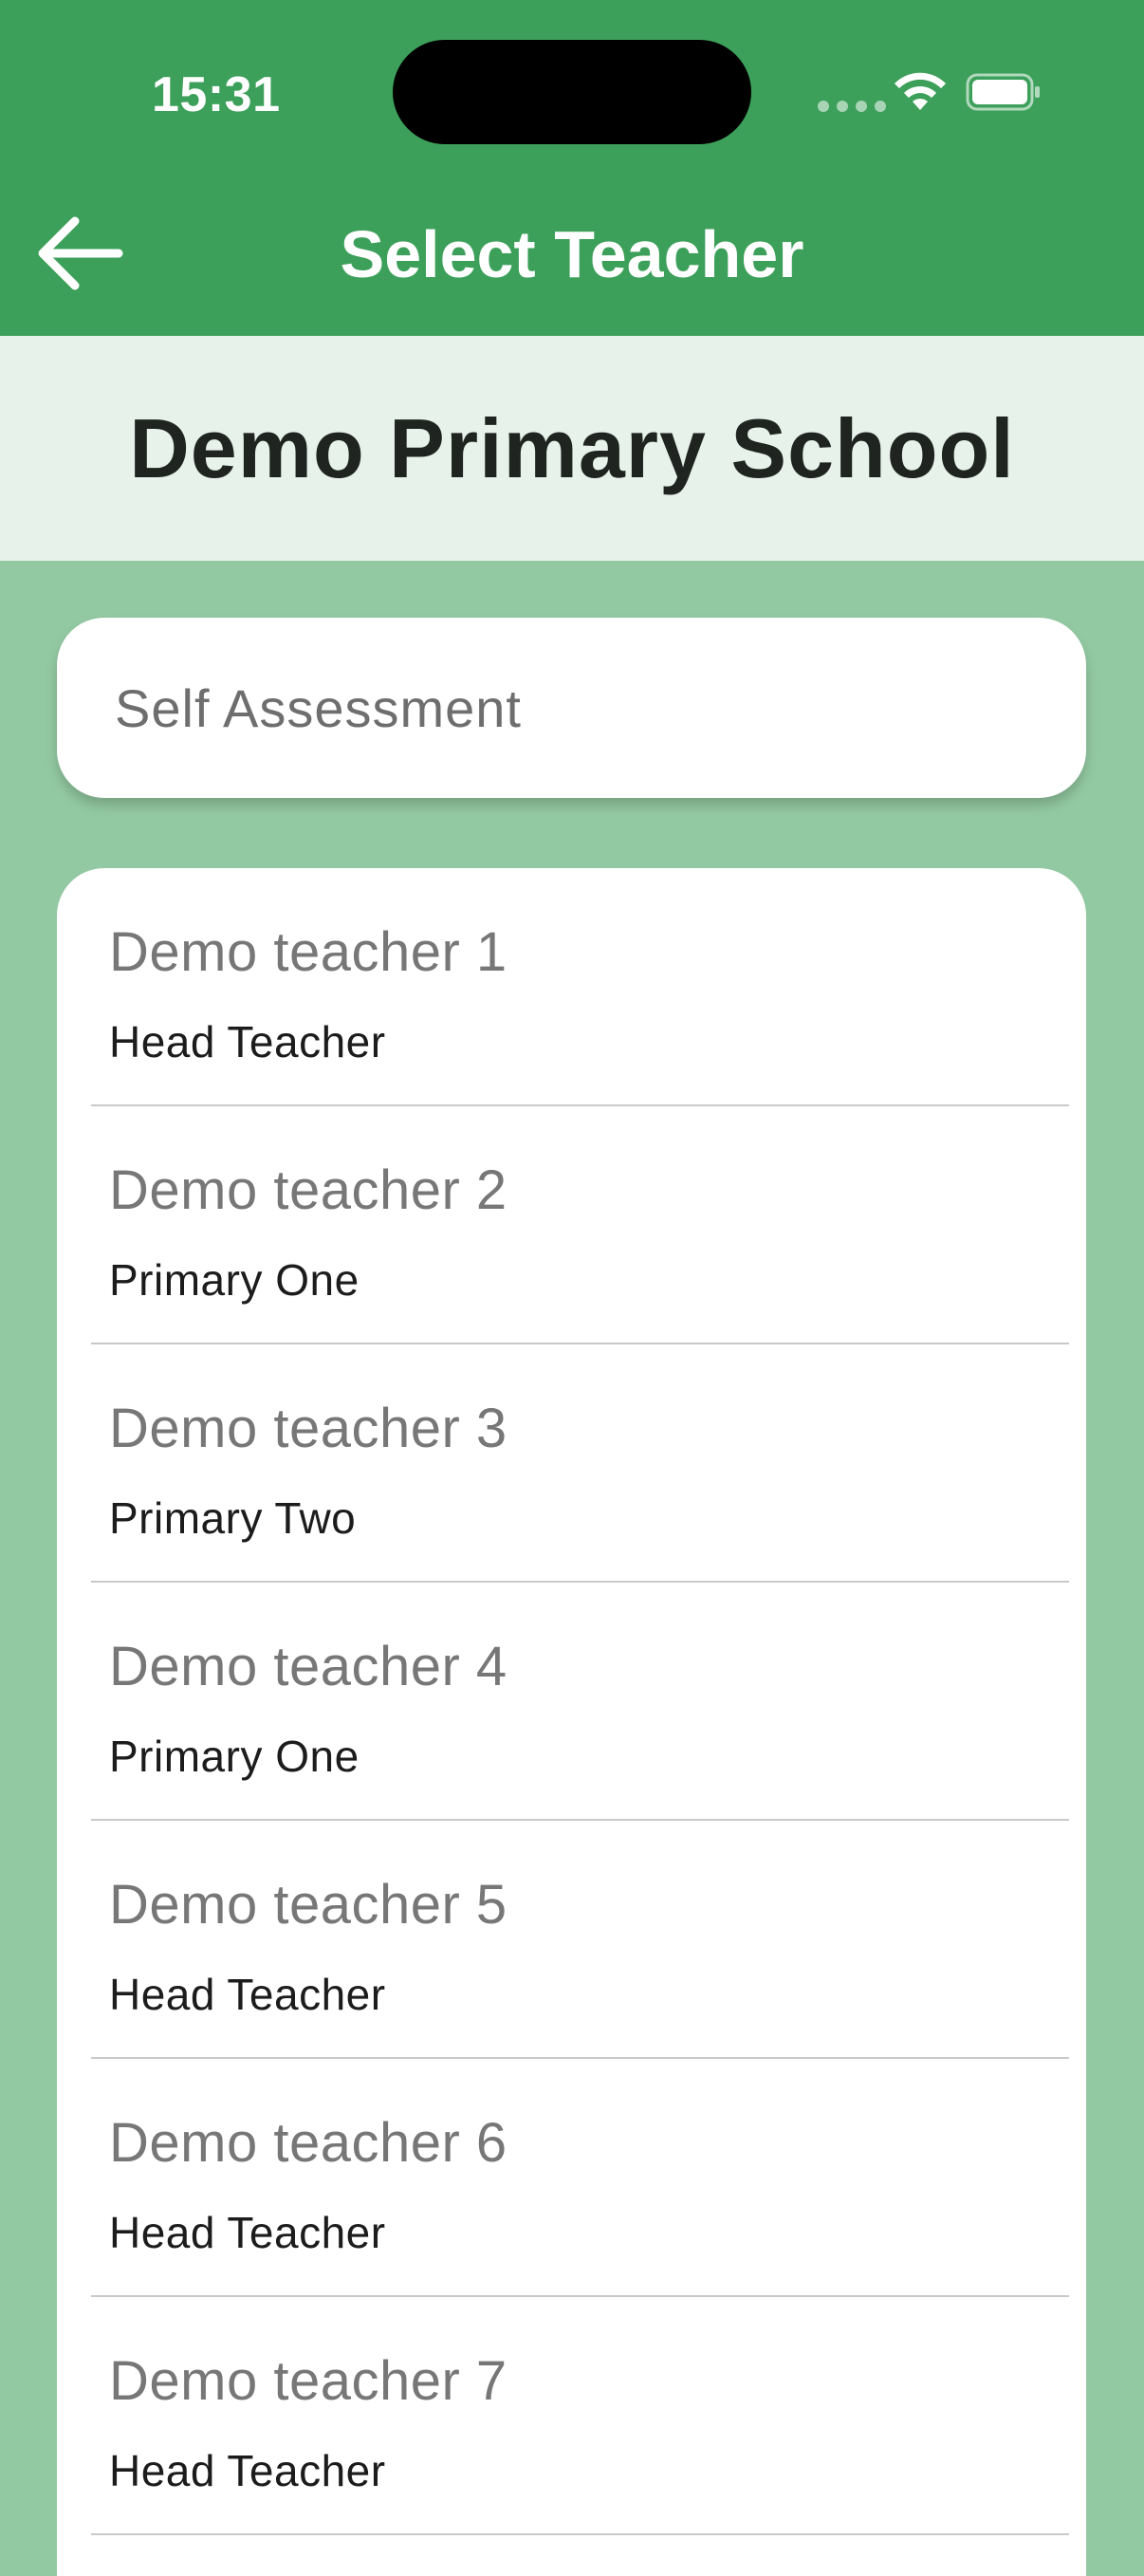  I want to click on teacher-list-item: Demo teacher 5 Head Teacher, so click(571, 1940).